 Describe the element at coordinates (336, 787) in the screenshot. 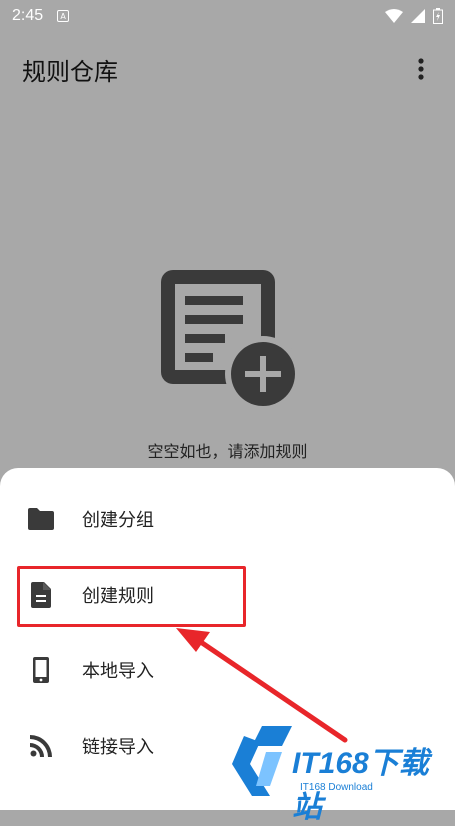

I see `watermark-subtitle: IT168 Download` at that location.